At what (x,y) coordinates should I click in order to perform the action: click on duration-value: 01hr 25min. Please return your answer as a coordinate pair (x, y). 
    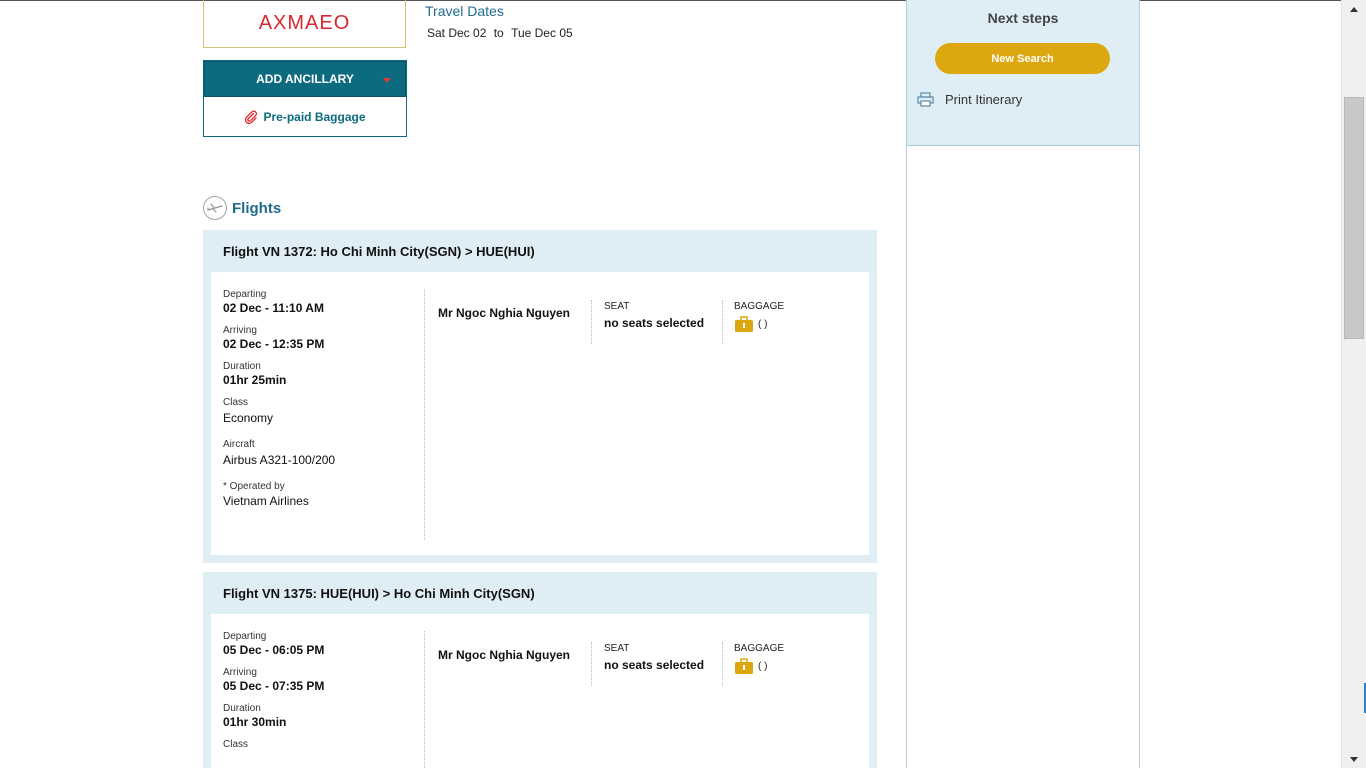
    Looking at the image, I should click on (255, 380).